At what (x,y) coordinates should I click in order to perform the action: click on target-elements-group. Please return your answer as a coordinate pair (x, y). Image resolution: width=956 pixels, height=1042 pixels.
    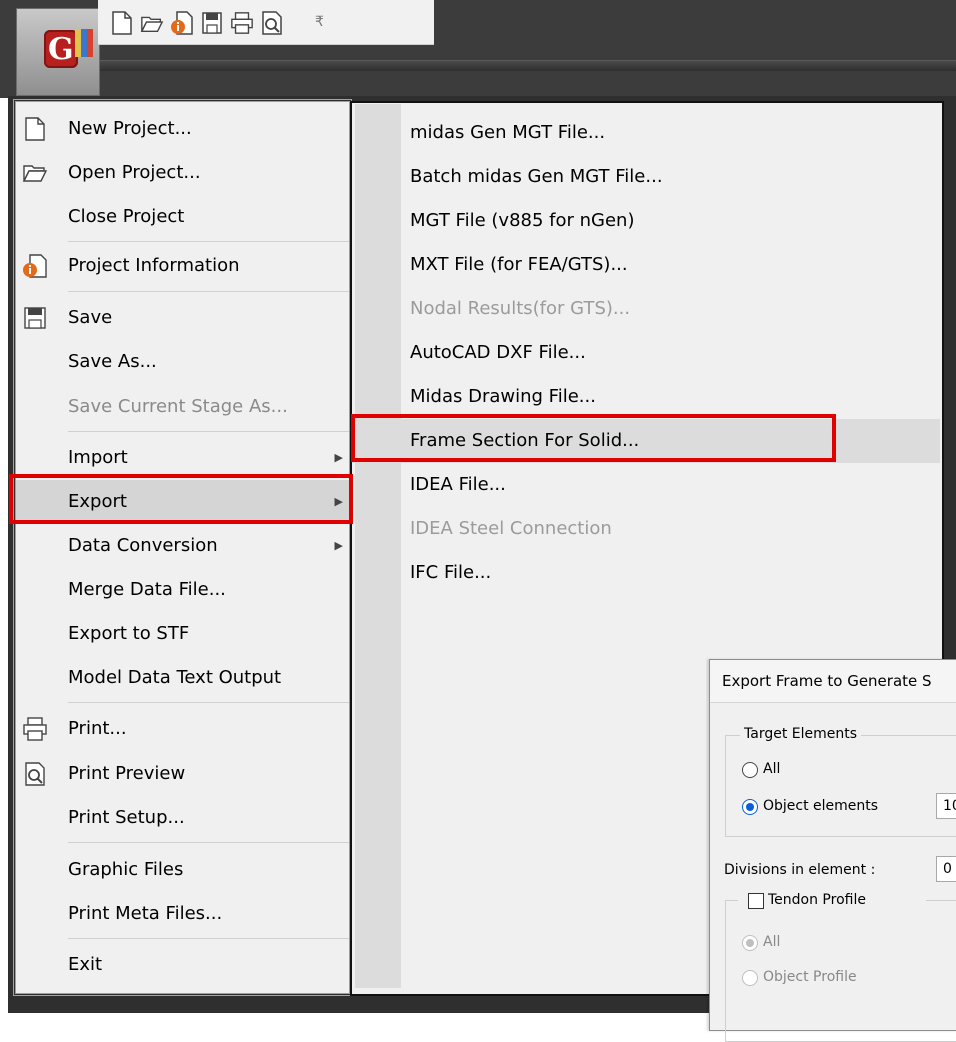
    Looking at the image, I should click on (840, 786).